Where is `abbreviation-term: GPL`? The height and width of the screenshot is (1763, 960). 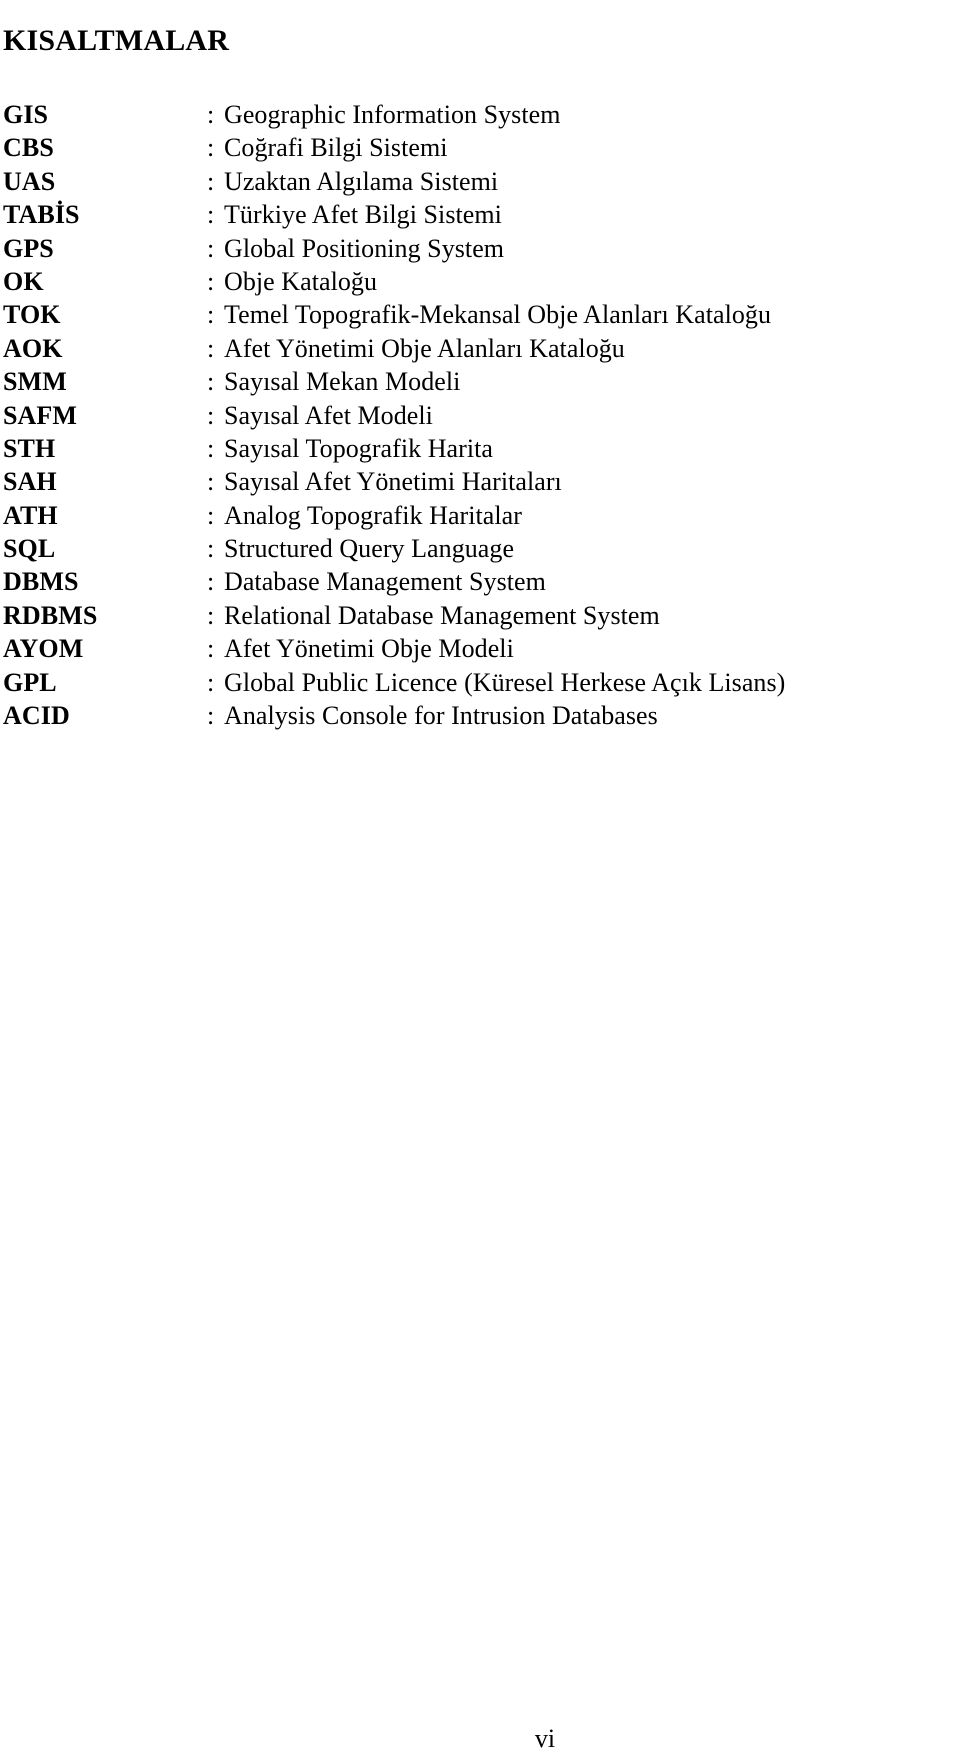 abbreviation-term: GPL is located at coordinates (30, 682).